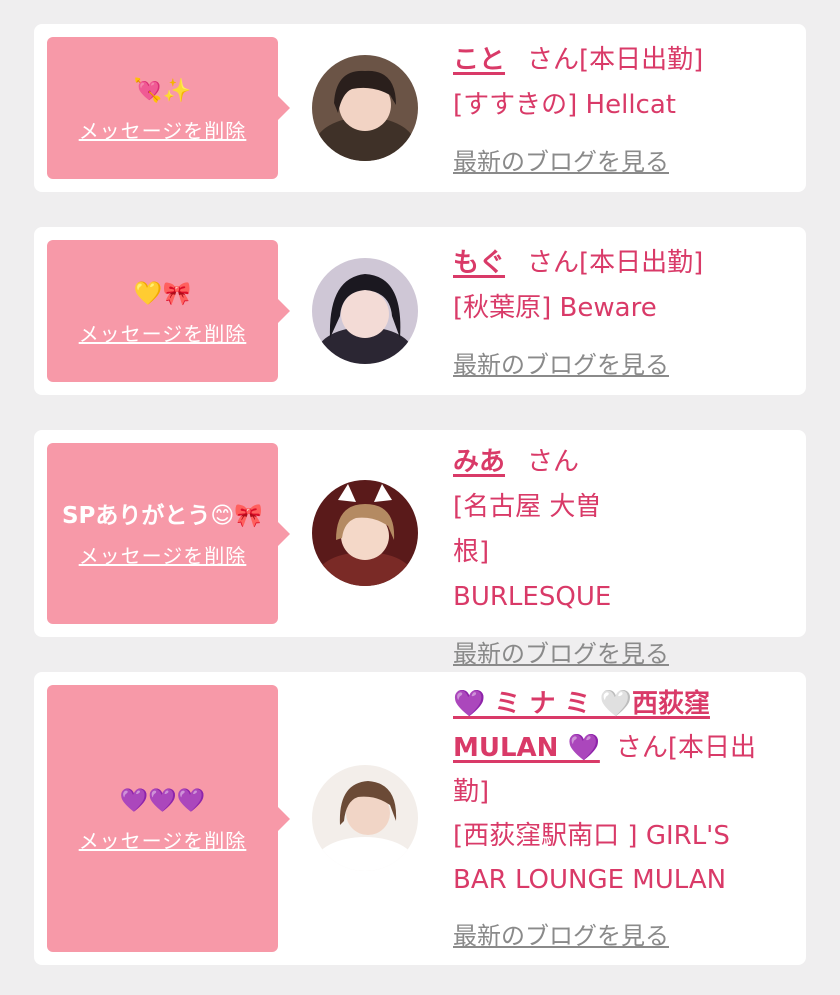 Image resolution: width=840 pixels, height=995 pixels. I want to click on girl-status: さん, so click(553, 462).